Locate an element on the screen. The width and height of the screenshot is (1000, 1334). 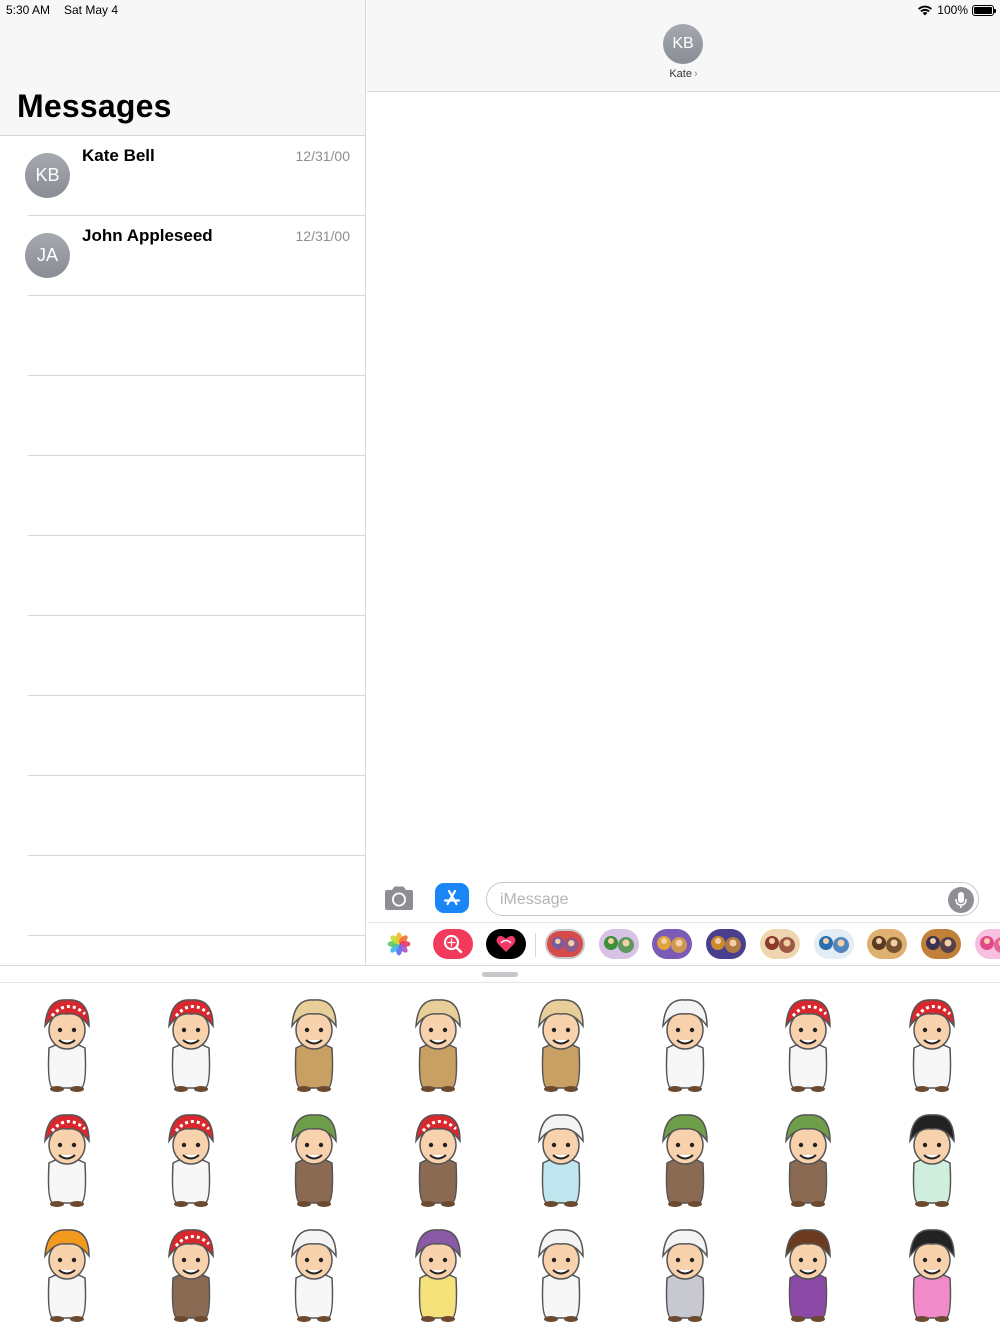
sticker-man-orange-face-green-robe-image is located at coordinates (931, 1160).